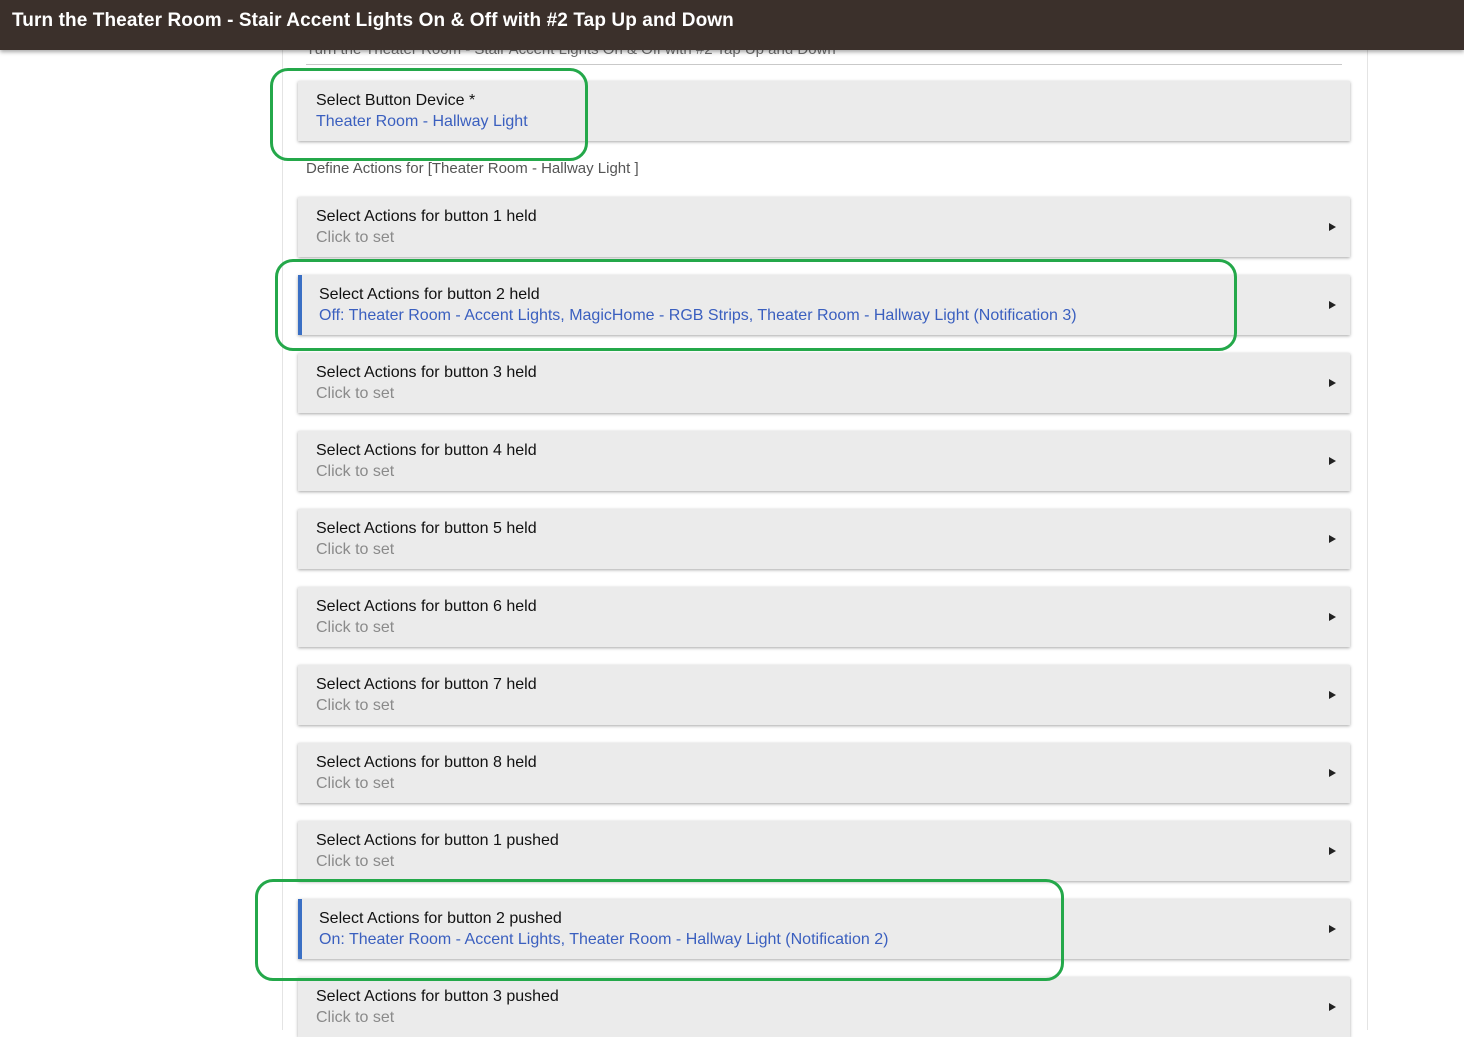 This screenshot has height=1037, width=1464. I want to click on action-label: Select Actions for button 5 held, so click(426, 528).